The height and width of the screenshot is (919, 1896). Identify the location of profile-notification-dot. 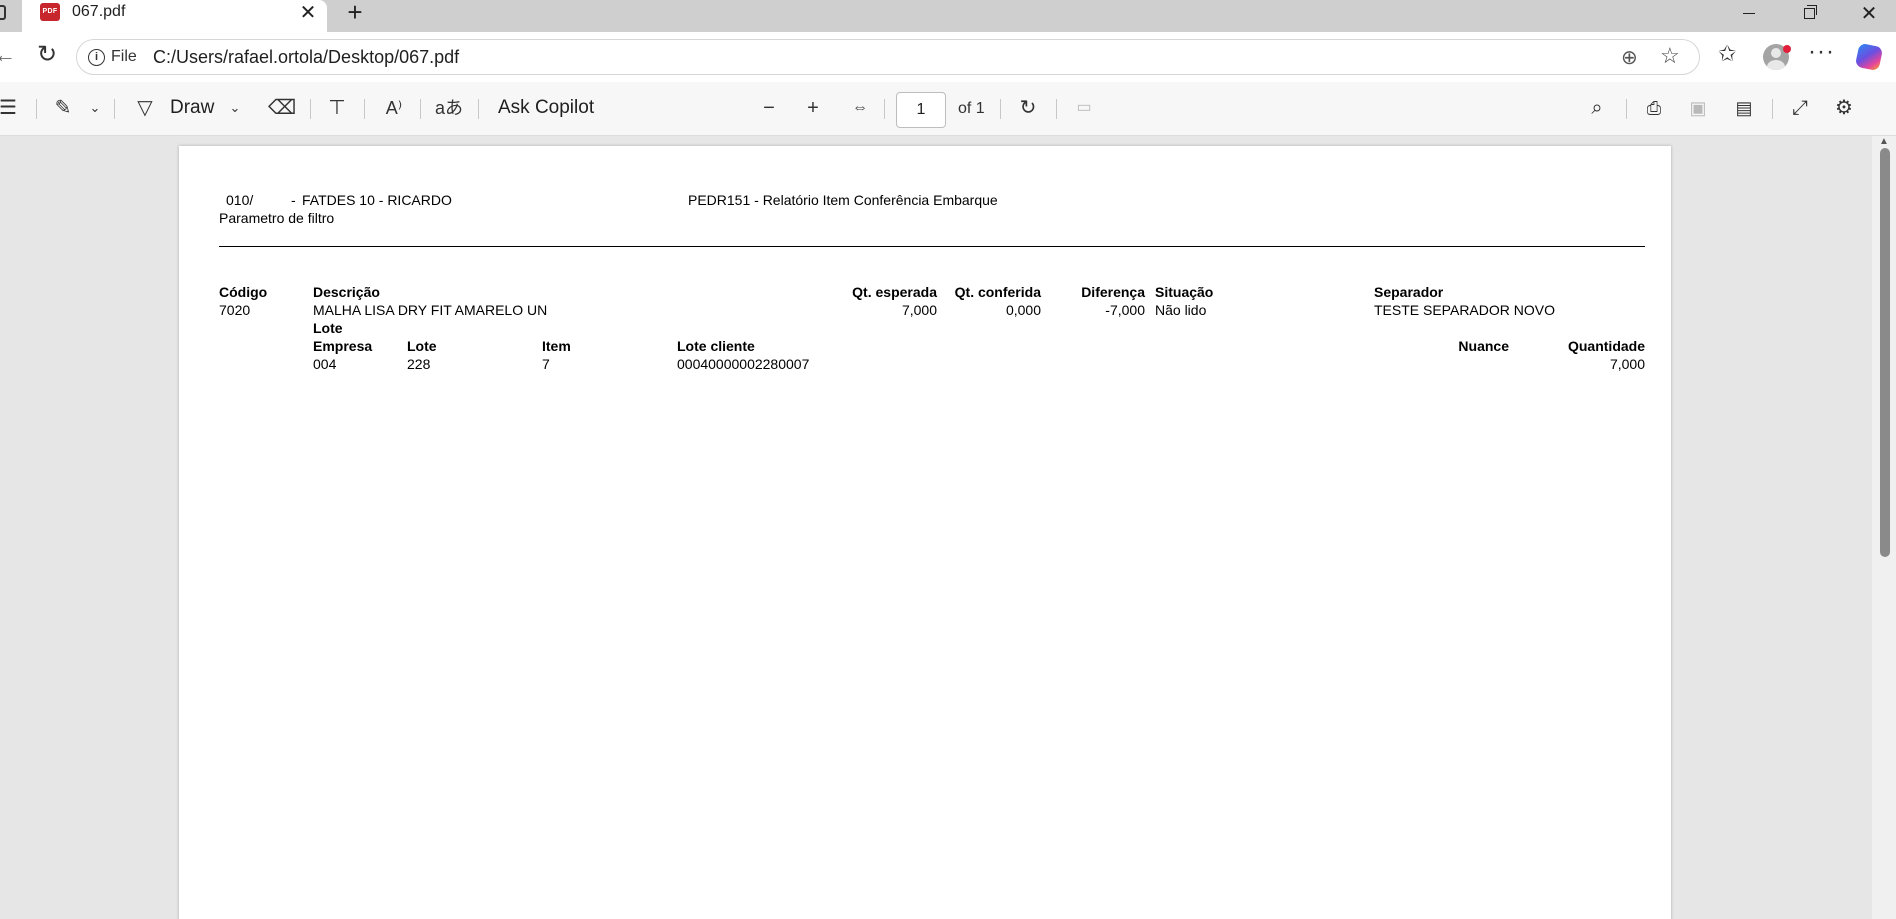
(1787, 49).